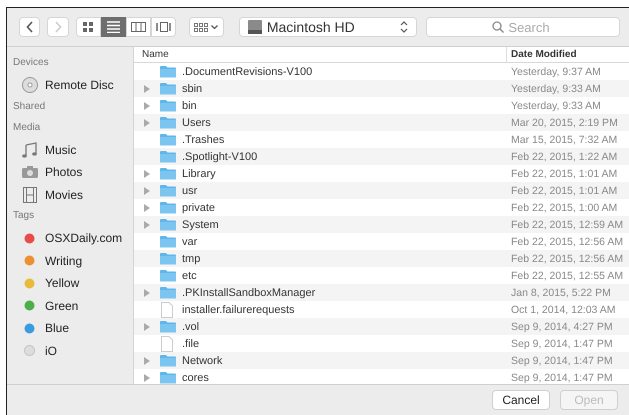 The image size is (629, 415). What do you see at coordinates (564, 157) in the screenshot?
I see `date-modified: Feb 22, 2015, 1:22 AM` at bounding box center [564, 157].